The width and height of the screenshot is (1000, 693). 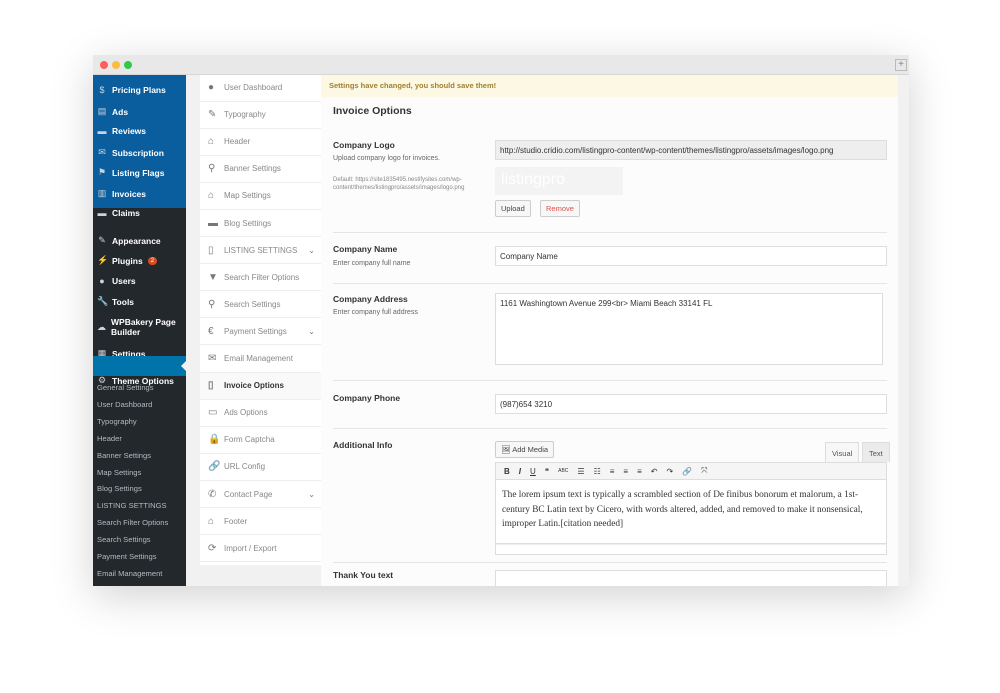 I want to click on admin-menu-item: $ Pricing Plans, so click(x=141, y=90).